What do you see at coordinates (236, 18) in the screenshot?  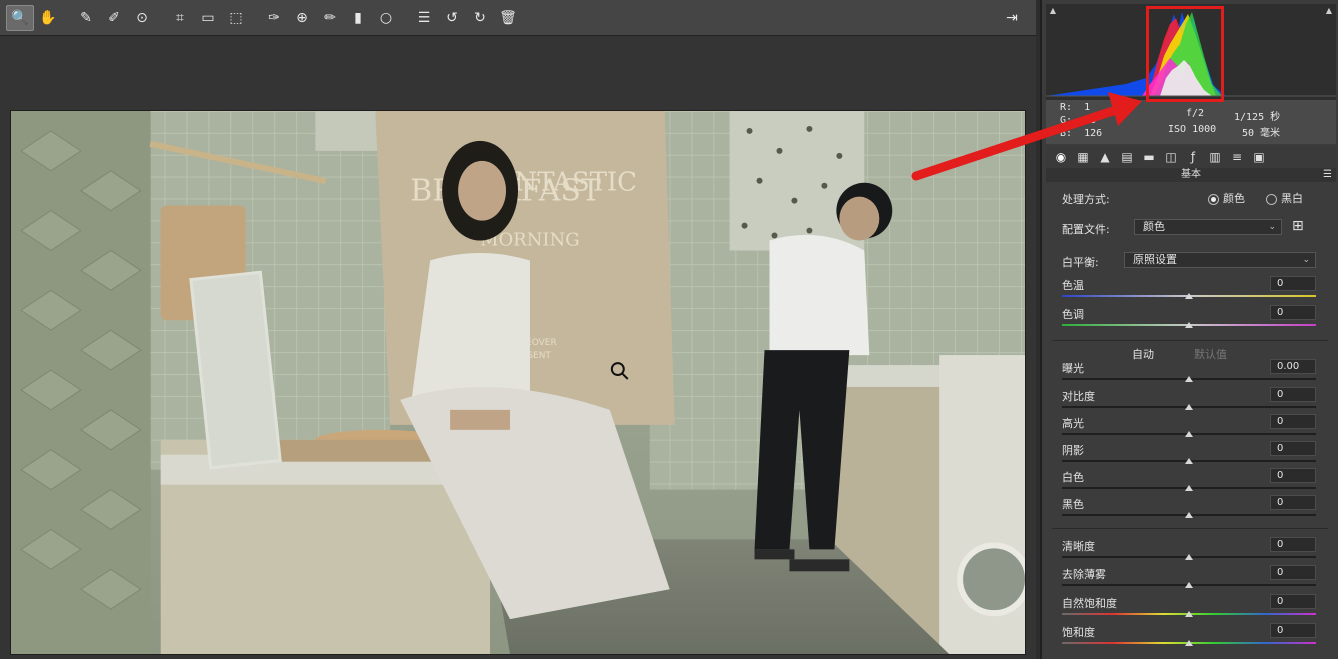 I see `transform-tool-icon: ⬚` at bounding box center [236, 18].